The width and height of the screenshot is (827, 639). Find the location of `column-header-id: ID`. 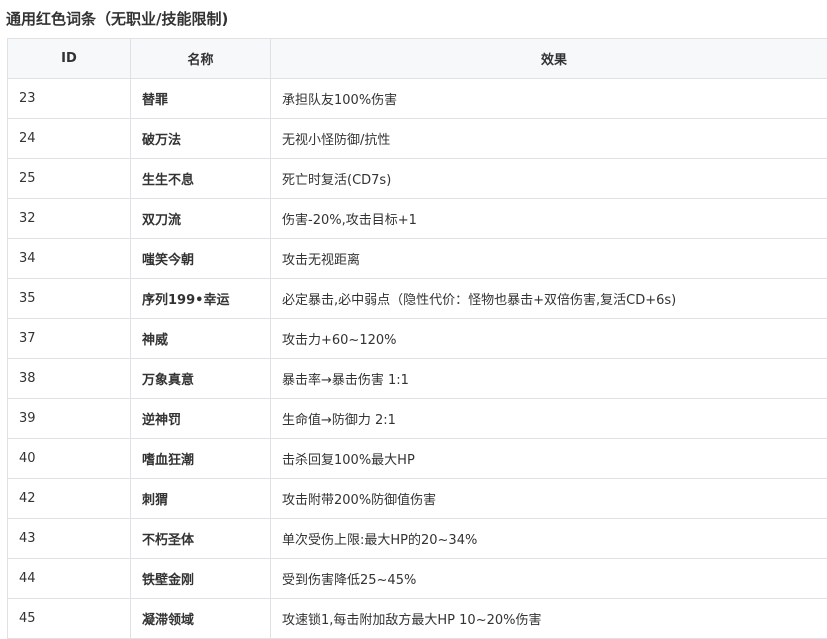

column-header-id: ID is located at coordinates (69, 59).